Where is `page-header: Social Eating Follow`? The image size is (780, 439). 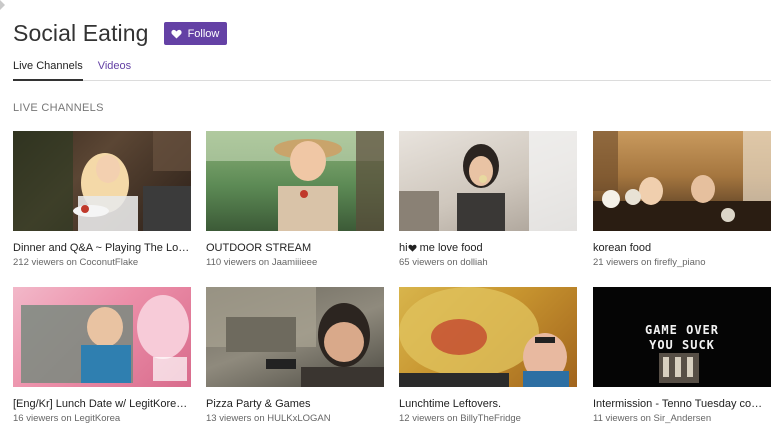
page-header: Social Eating Follow is located at coordinates (120, 33).